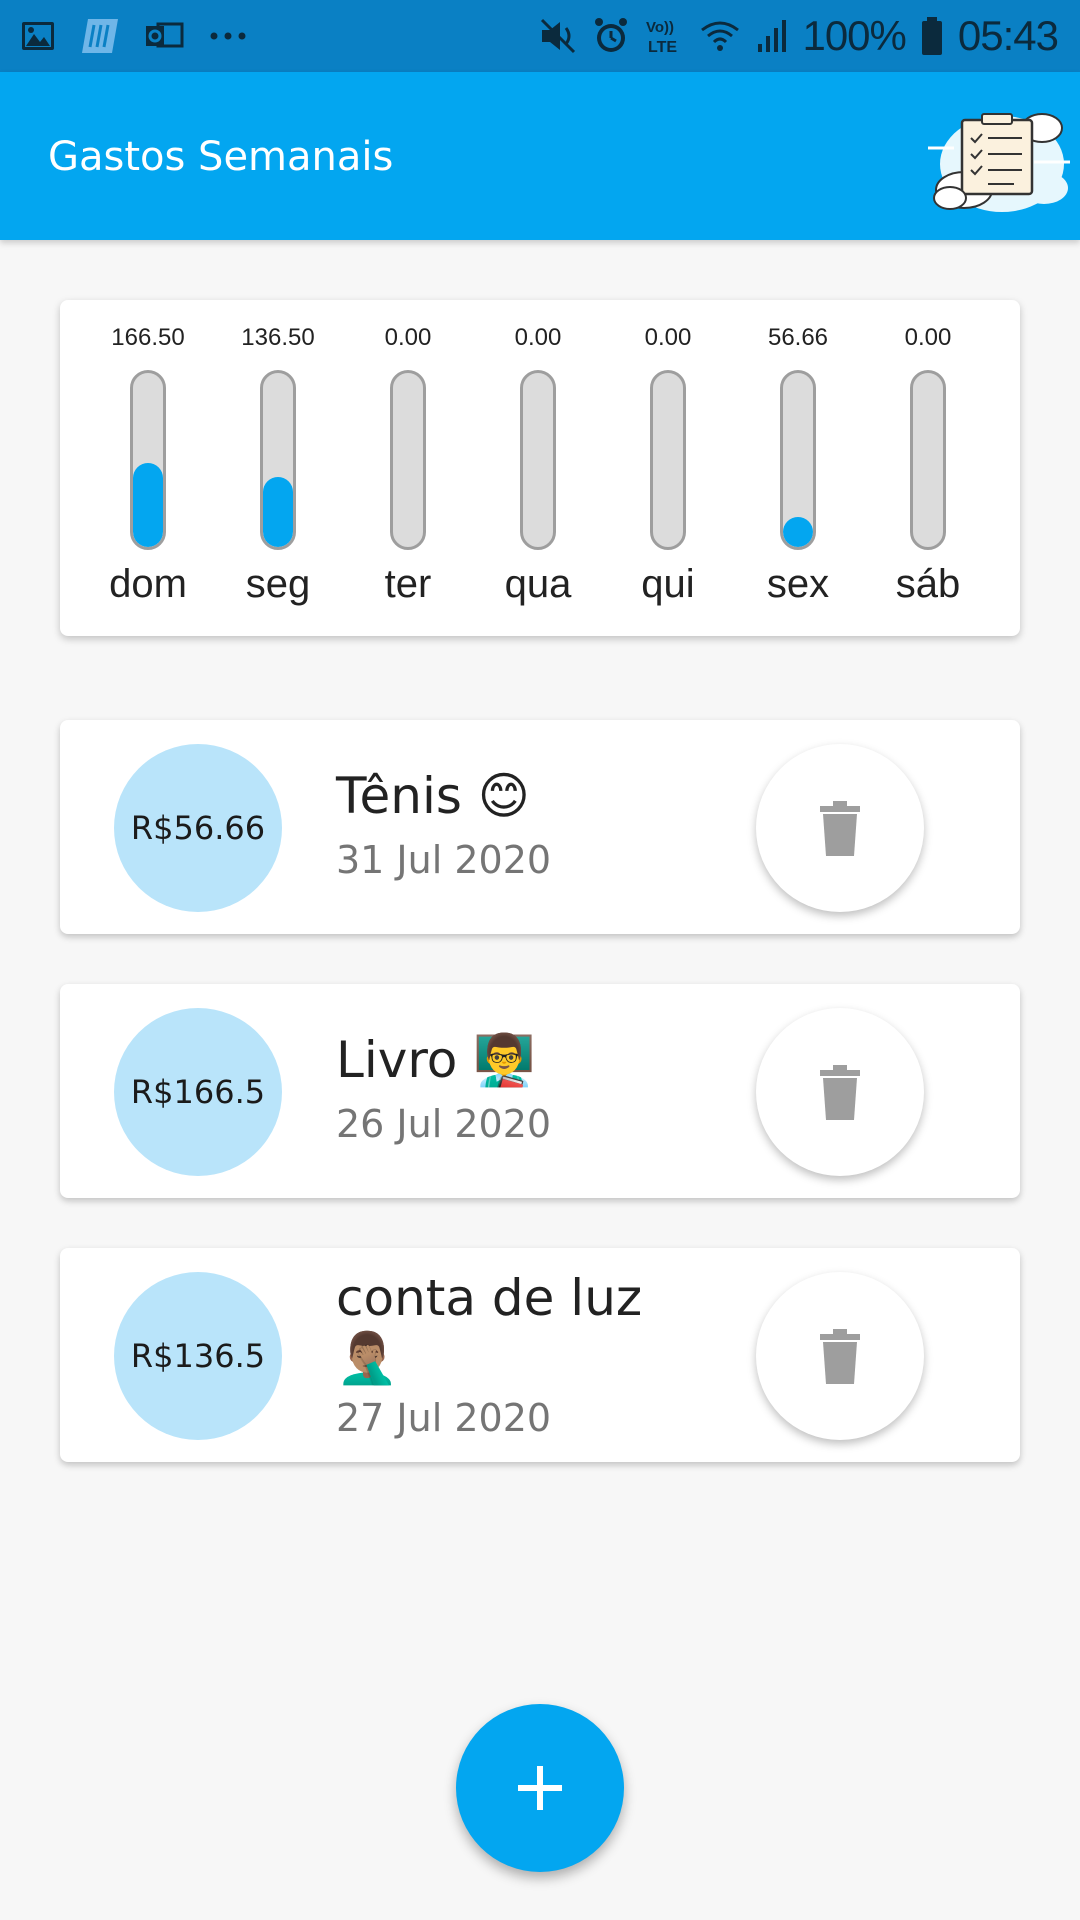 Image resolution: width=1080 pixels, height=1920 pixels. What do you see at coordinates (928, 584) in the screenshot?
I see `chart-day-label: sáb` at bounding box center [928, 584].